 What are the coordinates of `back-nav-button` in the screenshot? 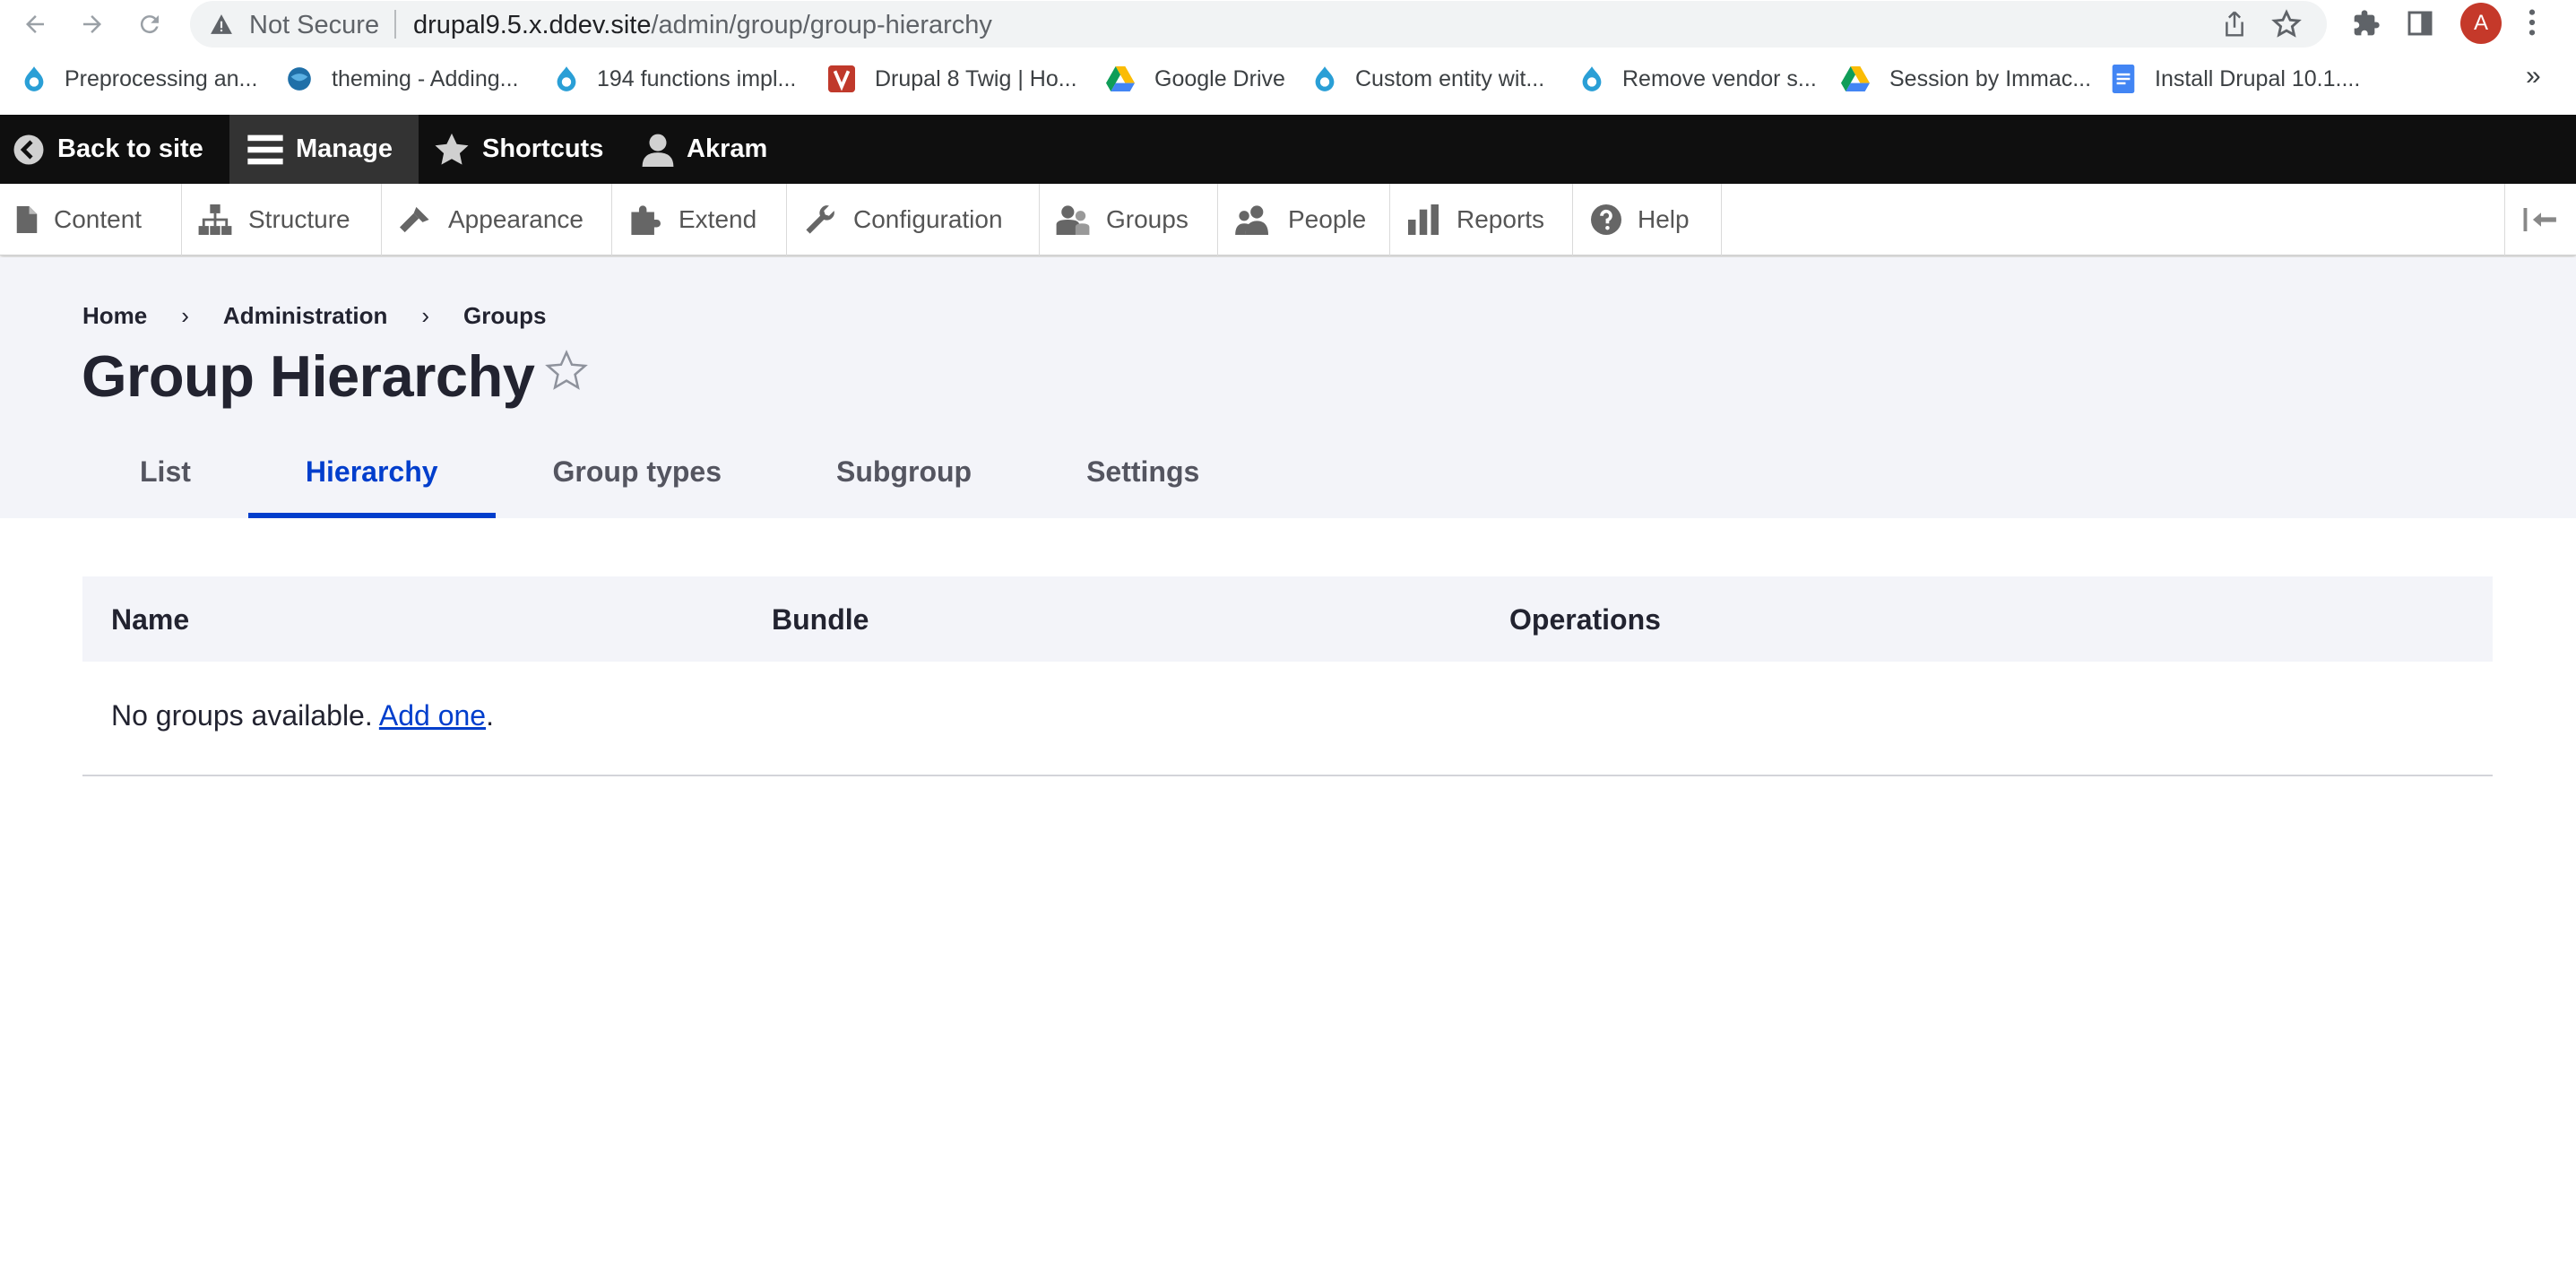 It's located at (35, 24).